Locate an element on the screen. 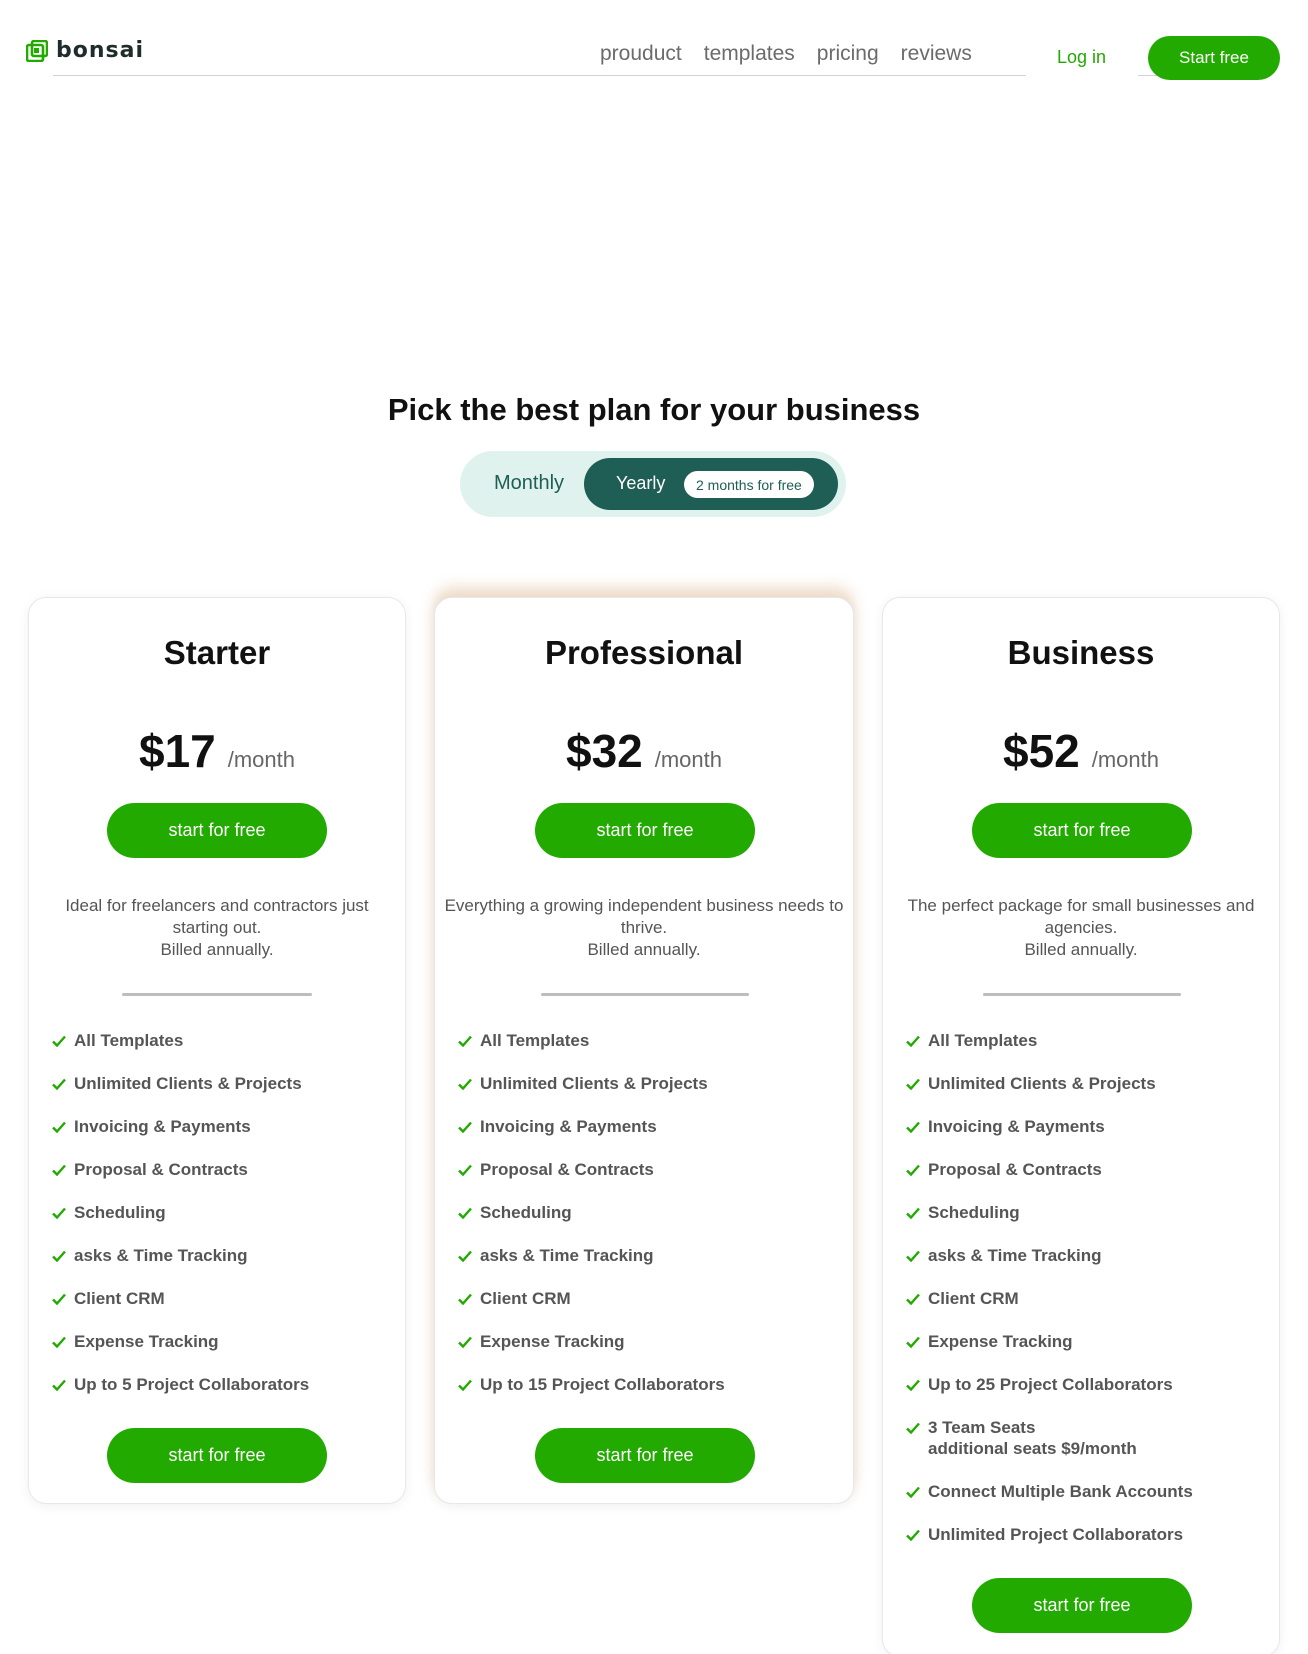 This screenshot has width=1308, height=1654. plan-price: $52 is located at coordinates (1041, 751).